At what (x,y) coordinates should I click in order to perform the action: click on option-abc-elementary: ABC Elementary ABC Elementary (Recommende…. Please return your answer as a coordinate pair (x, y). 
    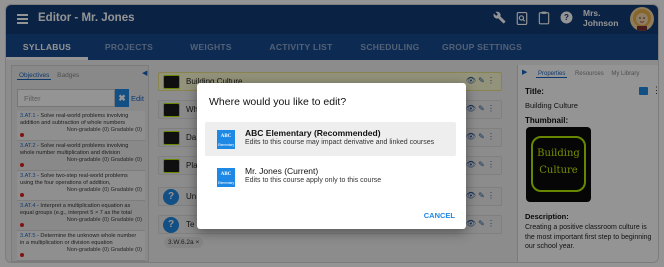
    Looking at the image, I should click on (330, 139).